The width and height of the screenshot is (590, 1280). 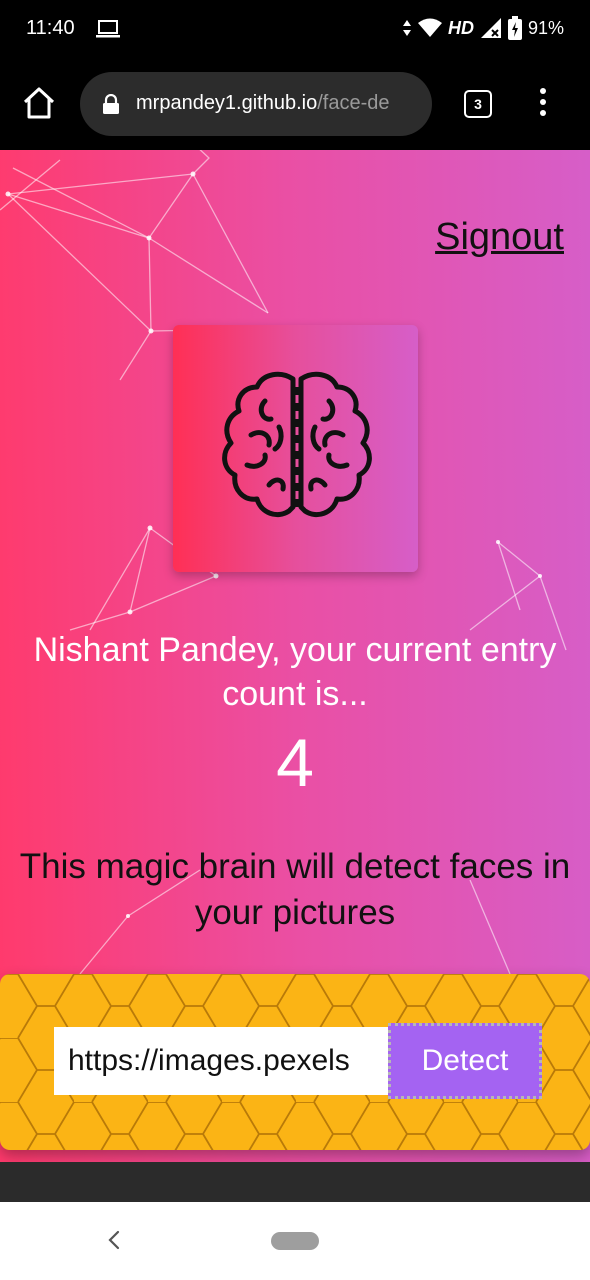 What do you see at coordinates (406, 28) in the screenshot?
I see `data-arrows-icon` at bounding box center [406, 28].